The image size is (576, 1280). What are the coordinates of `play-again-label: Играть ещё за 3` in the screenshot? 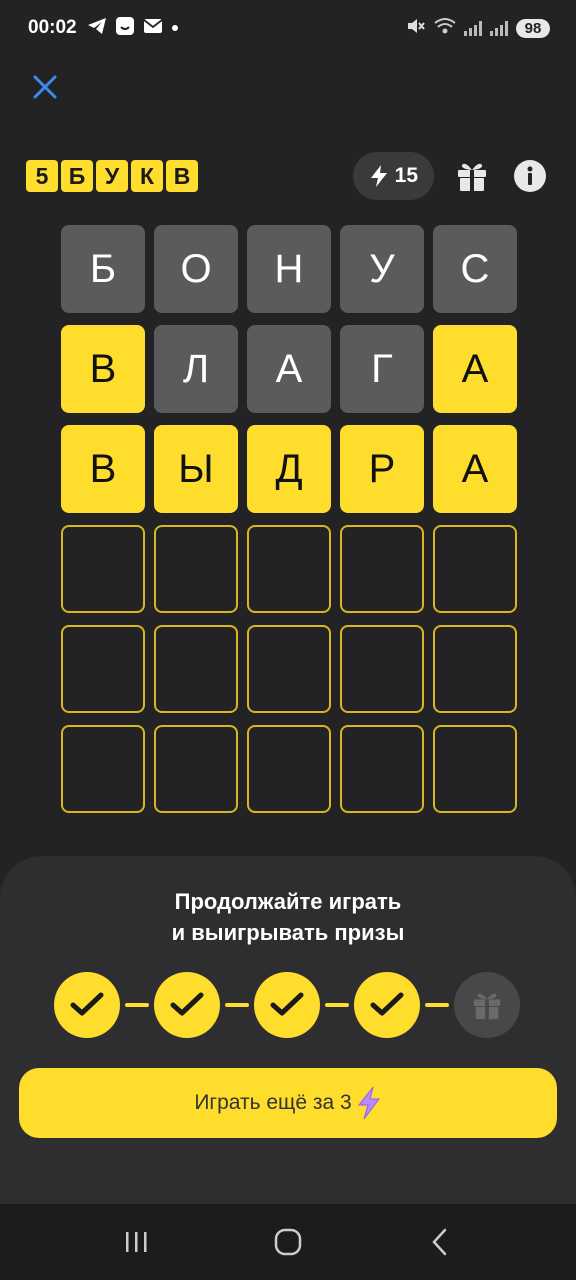 It's located at (273, 1102).